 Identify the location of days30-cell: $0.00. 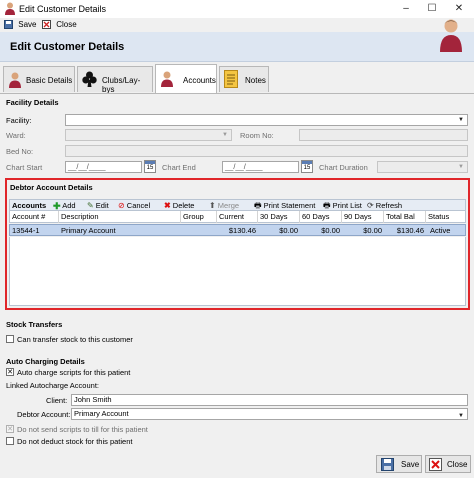
(288, 230).